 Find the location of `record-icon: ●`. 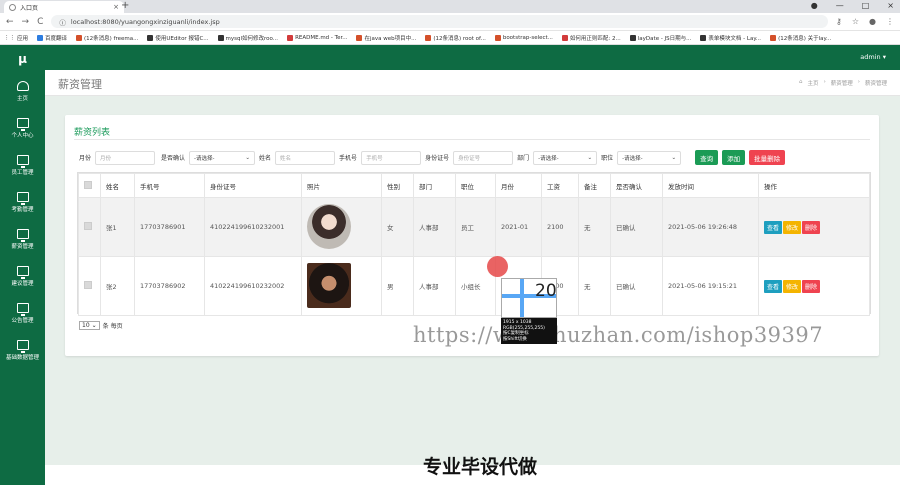

record-icon: ● is located at coordinates (814, 5).